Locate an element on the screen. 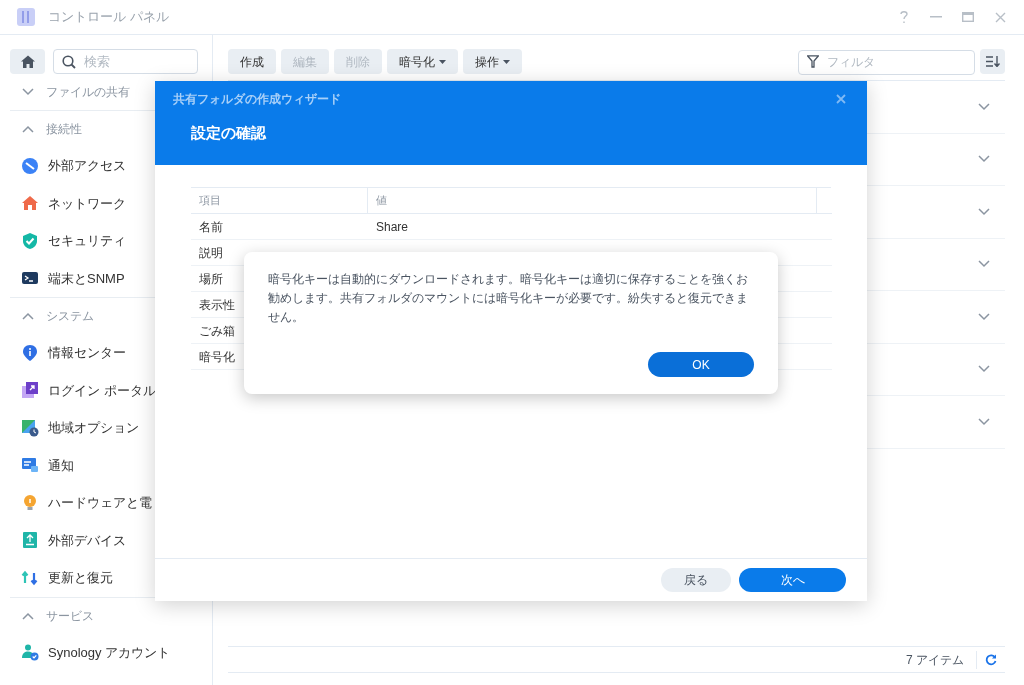 Image resolution: width=1024 pixels, height=685 pixels. search-icon is located at coordinates (69, 61).